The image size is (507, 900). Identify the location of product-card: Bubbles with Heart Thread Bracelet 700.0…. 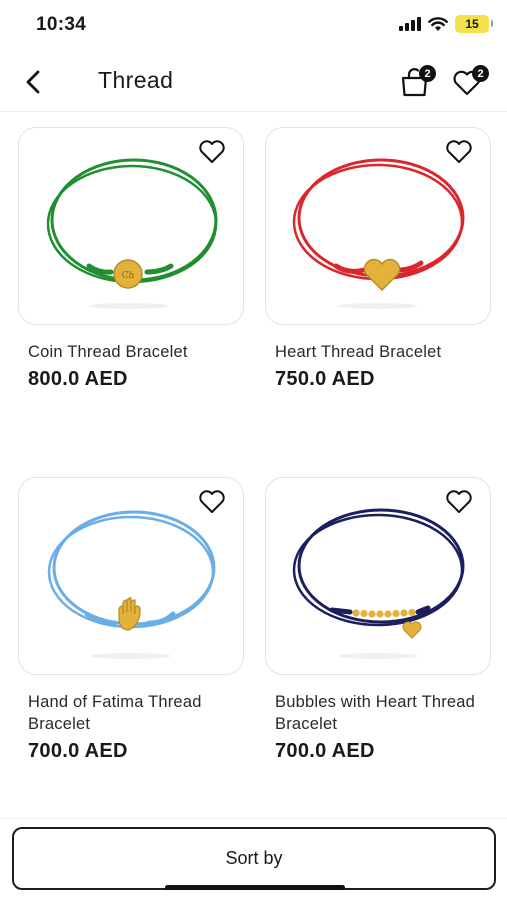
(378, 620).